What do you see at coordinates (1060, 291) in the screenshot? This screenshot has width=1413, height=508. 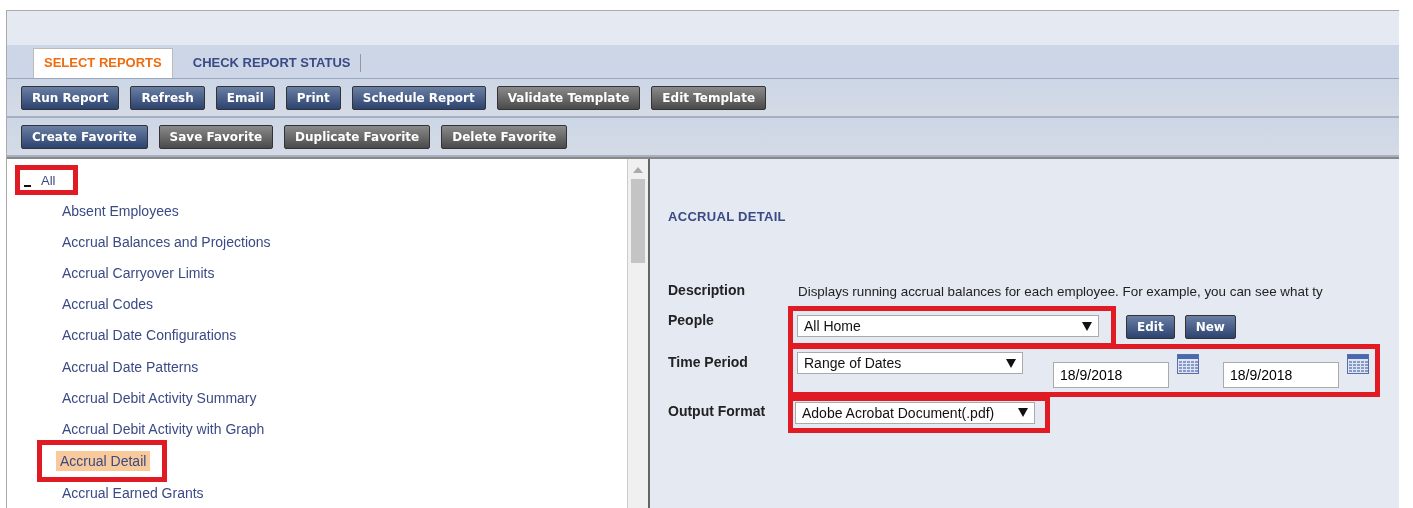 I see `description-text: Displays running accrual balances for each employee. For example, you can see what ty` at bounding box center [1060, 291].